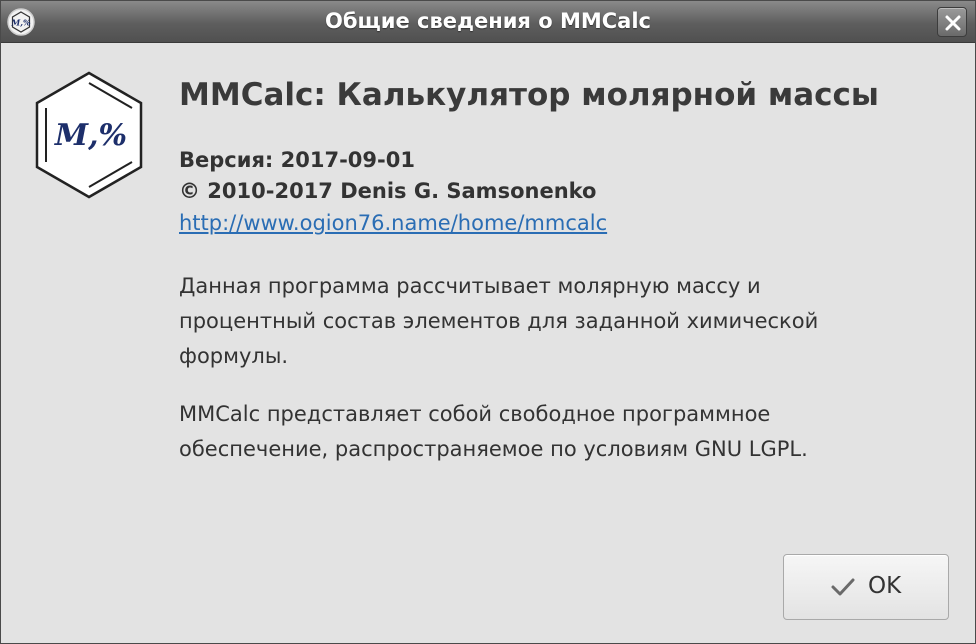 The image size is (976, 644). I want to click on app-logo: M,%, so click(89, 135).